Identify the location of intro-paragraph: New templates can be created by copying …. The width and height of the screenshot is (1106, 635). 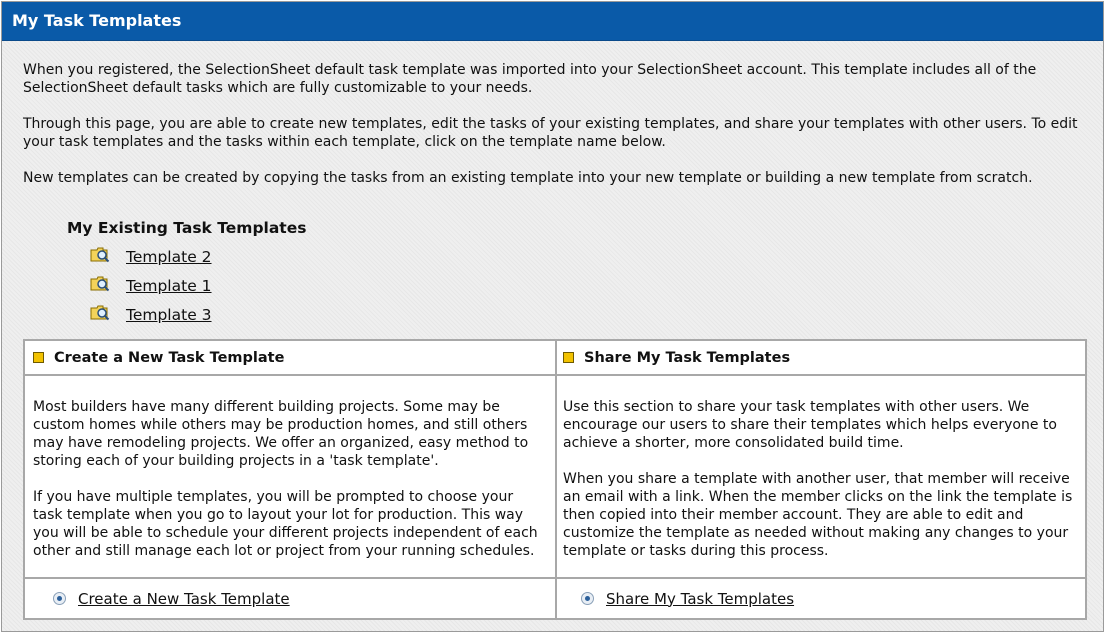
(528, 178).